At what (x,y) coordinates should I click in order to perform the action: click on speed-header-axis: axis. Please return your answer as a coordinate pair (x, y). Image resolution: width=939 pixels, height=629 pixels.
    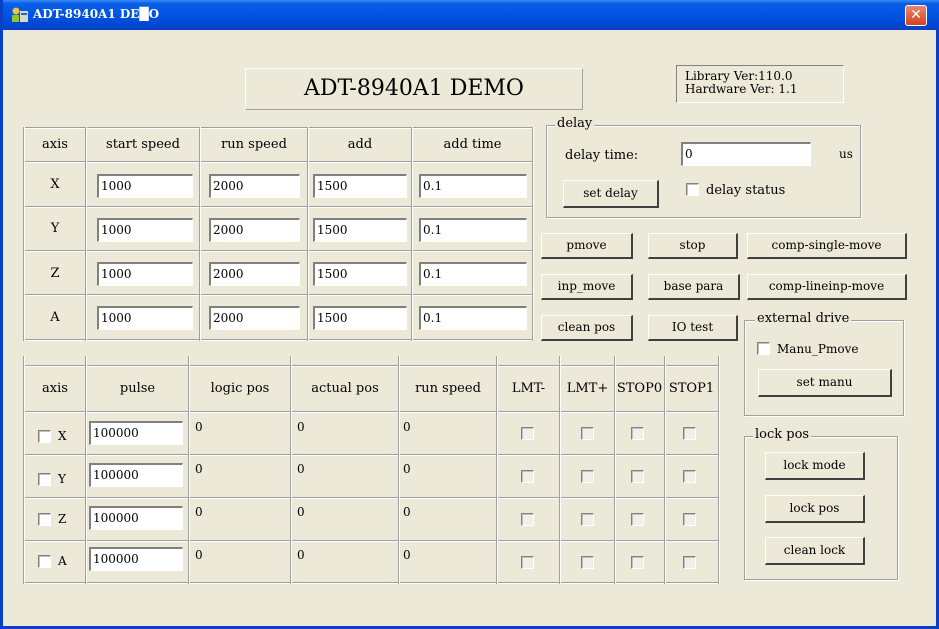
    Looking at the image, I should click on (55, 144).